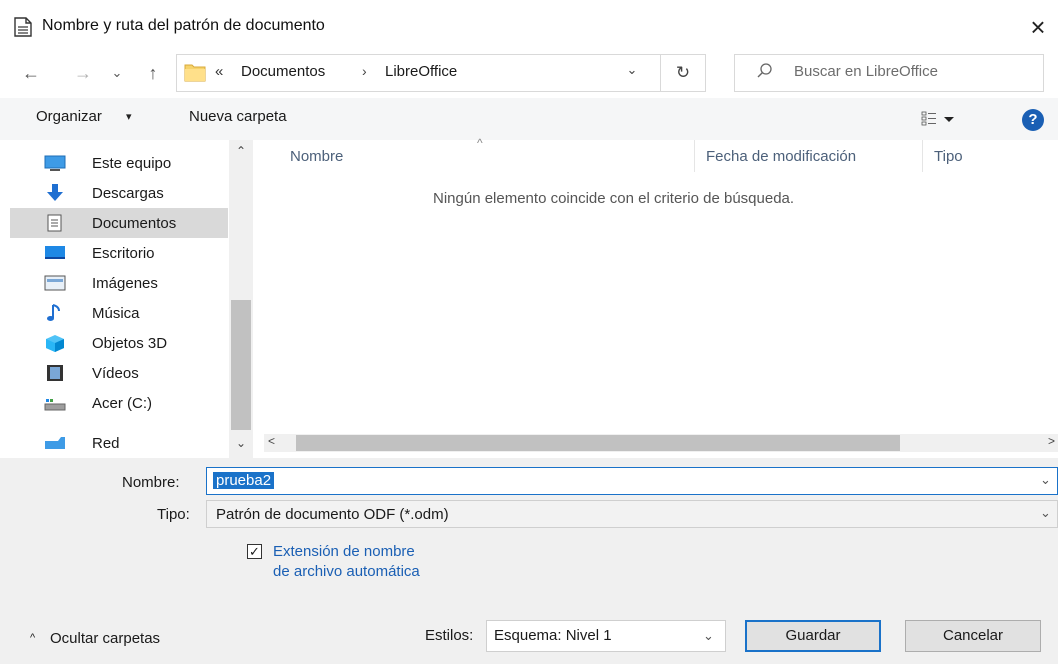  Describe the element at coordinates (244, 480) in the screenshot. I see `file-name-value: prueba2` at that location.